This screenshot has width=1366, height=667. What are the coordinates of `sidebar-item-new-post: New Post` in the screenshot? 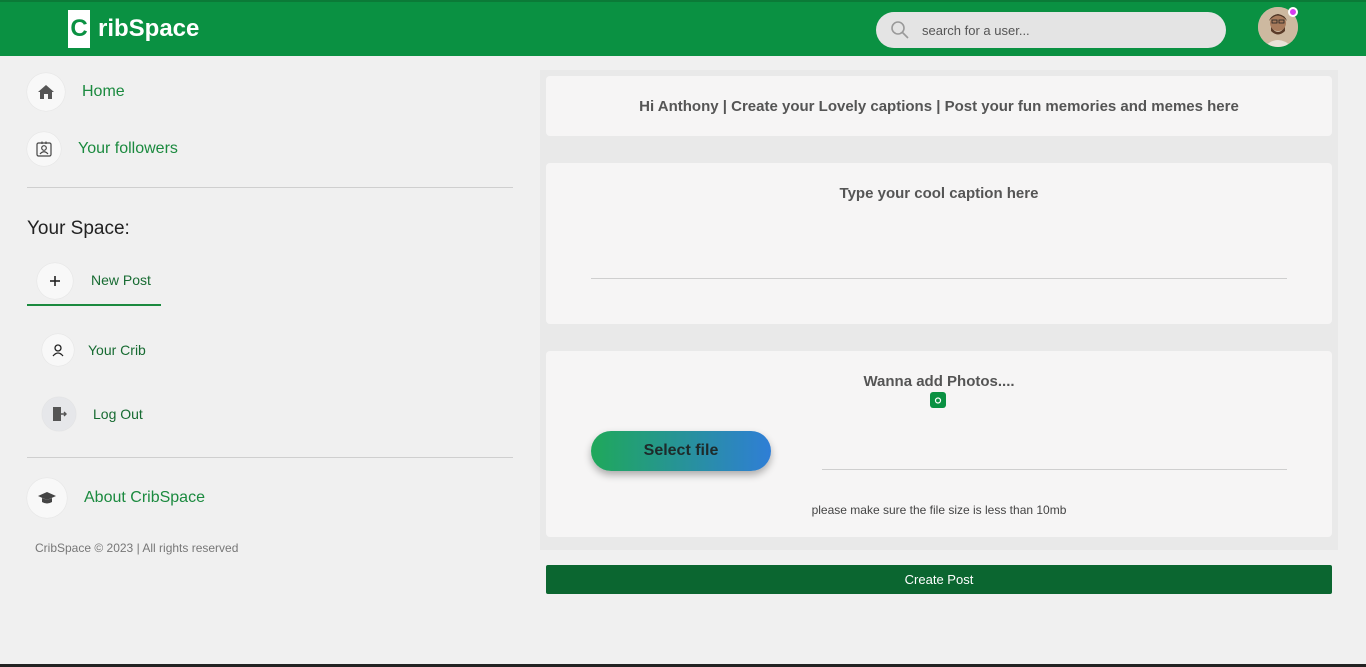 It's located at (94, 281).